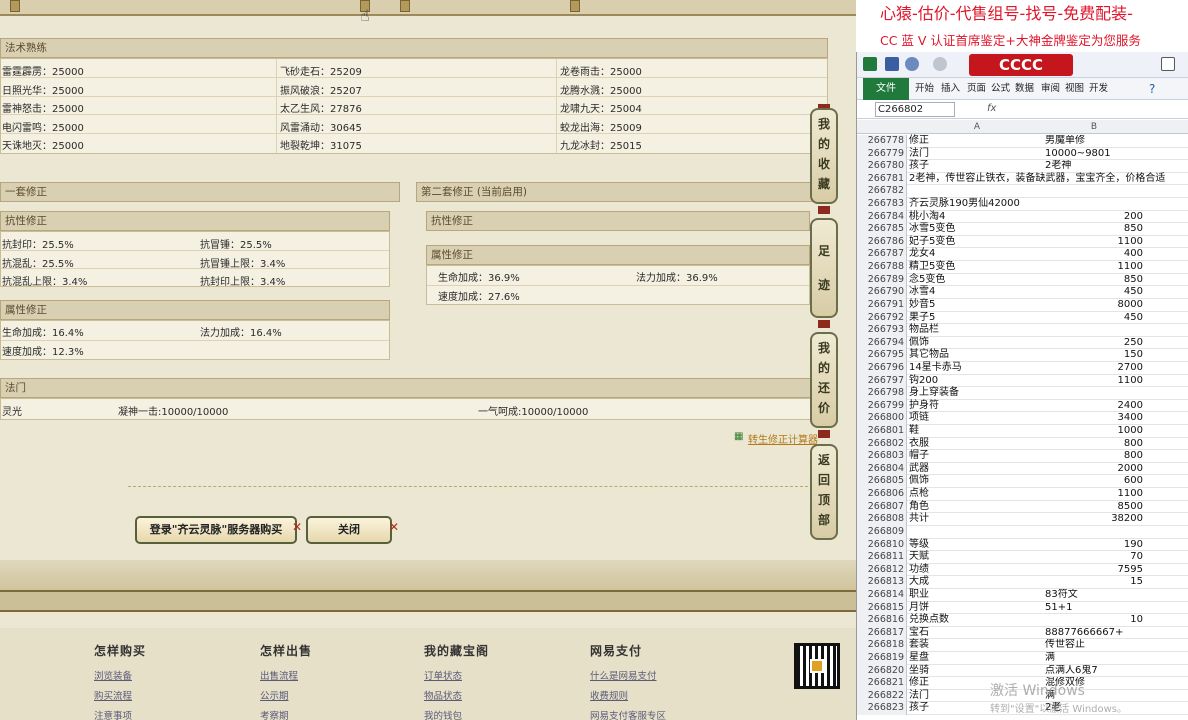  I want to click on row-number: 266784, so click(882, 217).